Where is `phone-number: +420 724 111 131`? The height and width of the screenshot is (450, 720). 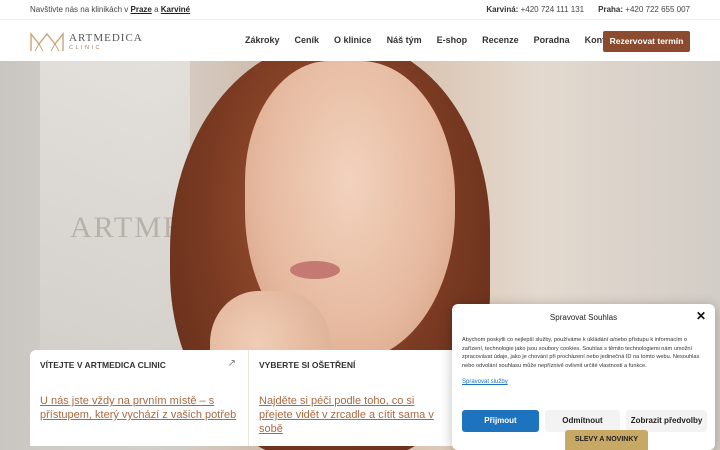
phone-number: +420 724 111 131 is located at coordinates (552, 9).